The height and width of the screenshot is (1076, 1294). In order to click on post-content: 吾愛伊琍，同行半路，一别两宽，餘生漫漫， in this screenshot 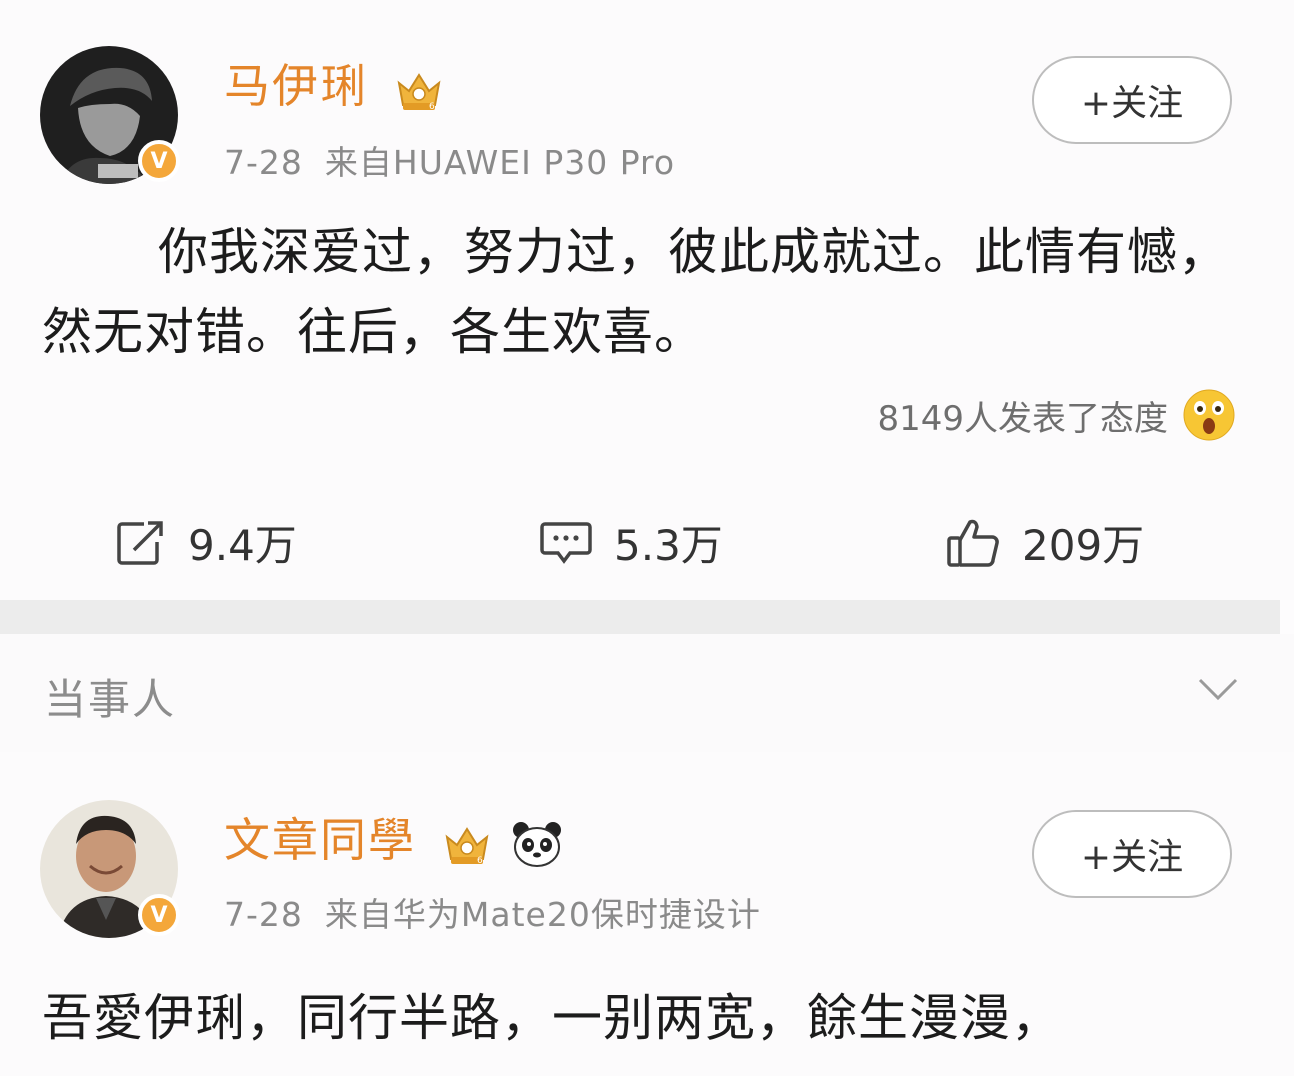, I will do `click(552, 1018)`.